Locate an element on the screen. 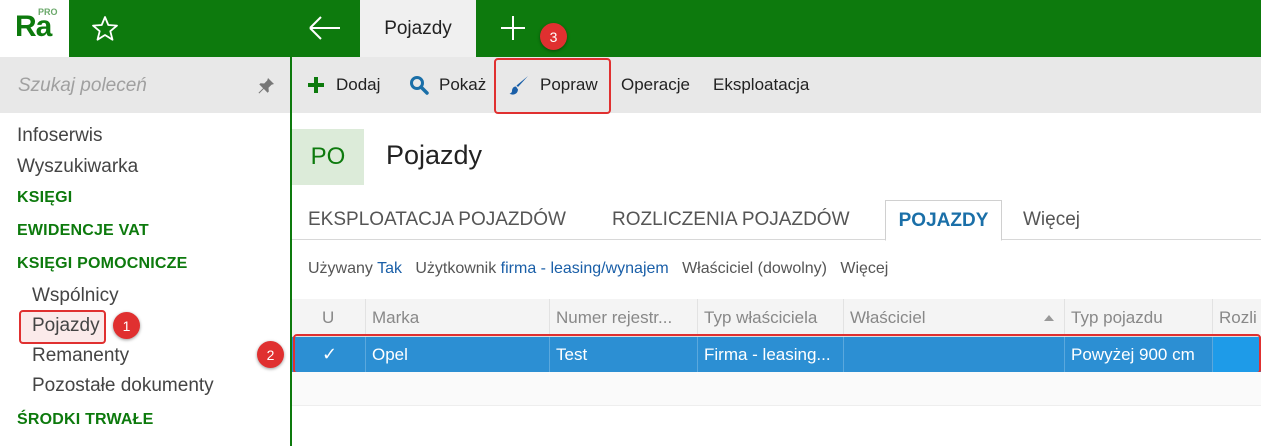 Image resolution: width=1261 pixels, height=446 pixels. tab-eksploatacja-pojazdow: EKSPLOATACJA POJAZDÓW is located at coordinates (437, 220).